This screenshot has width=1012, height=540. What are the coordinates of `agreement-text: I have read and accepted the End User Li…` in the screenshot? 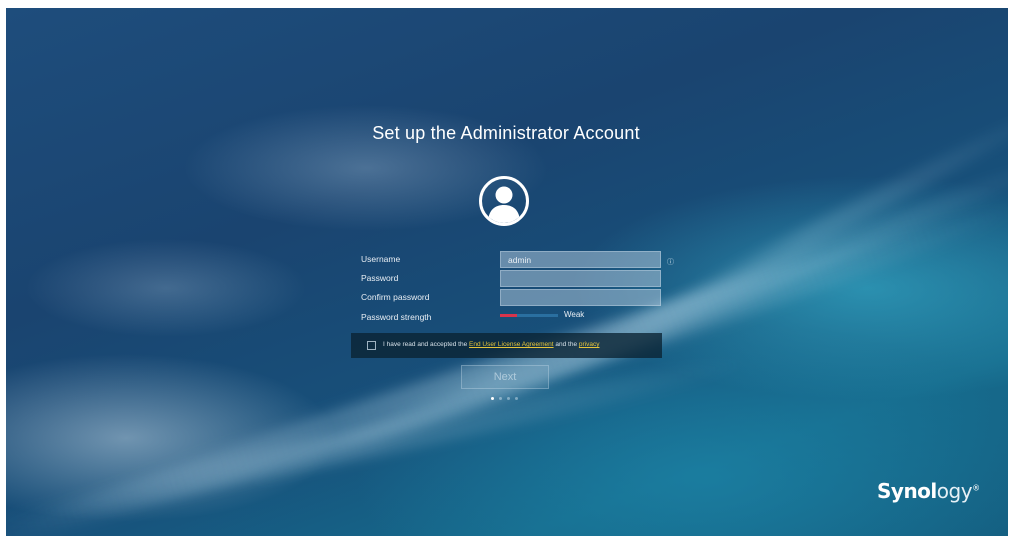 It's located at (491, 344).